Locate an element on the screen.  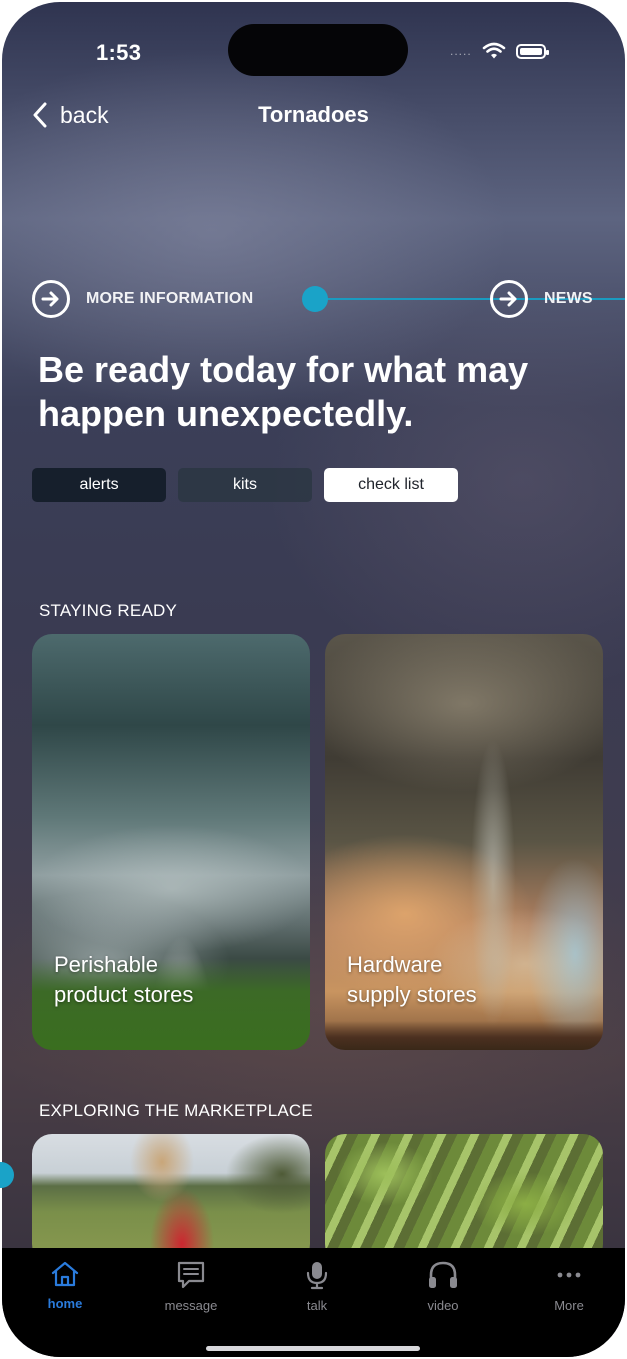
tab-label: home is located at coordinates (65, 1303).